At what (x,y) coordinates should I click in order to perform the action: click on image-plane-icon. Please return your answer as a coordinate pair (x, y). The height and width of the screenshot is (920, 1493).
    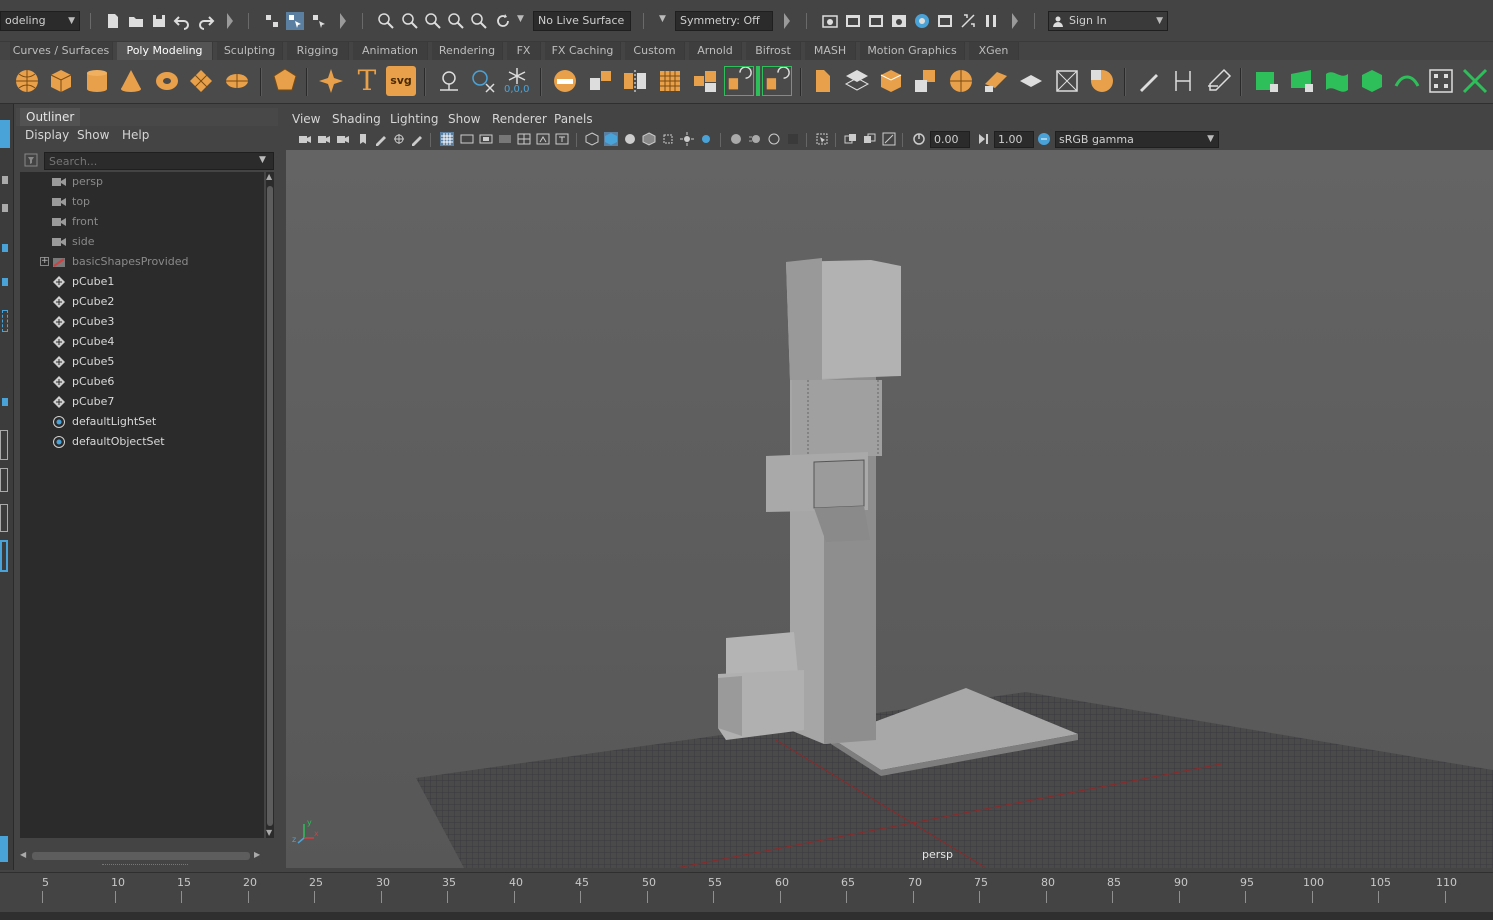
    Looking at the image, I should click on (363, 139).